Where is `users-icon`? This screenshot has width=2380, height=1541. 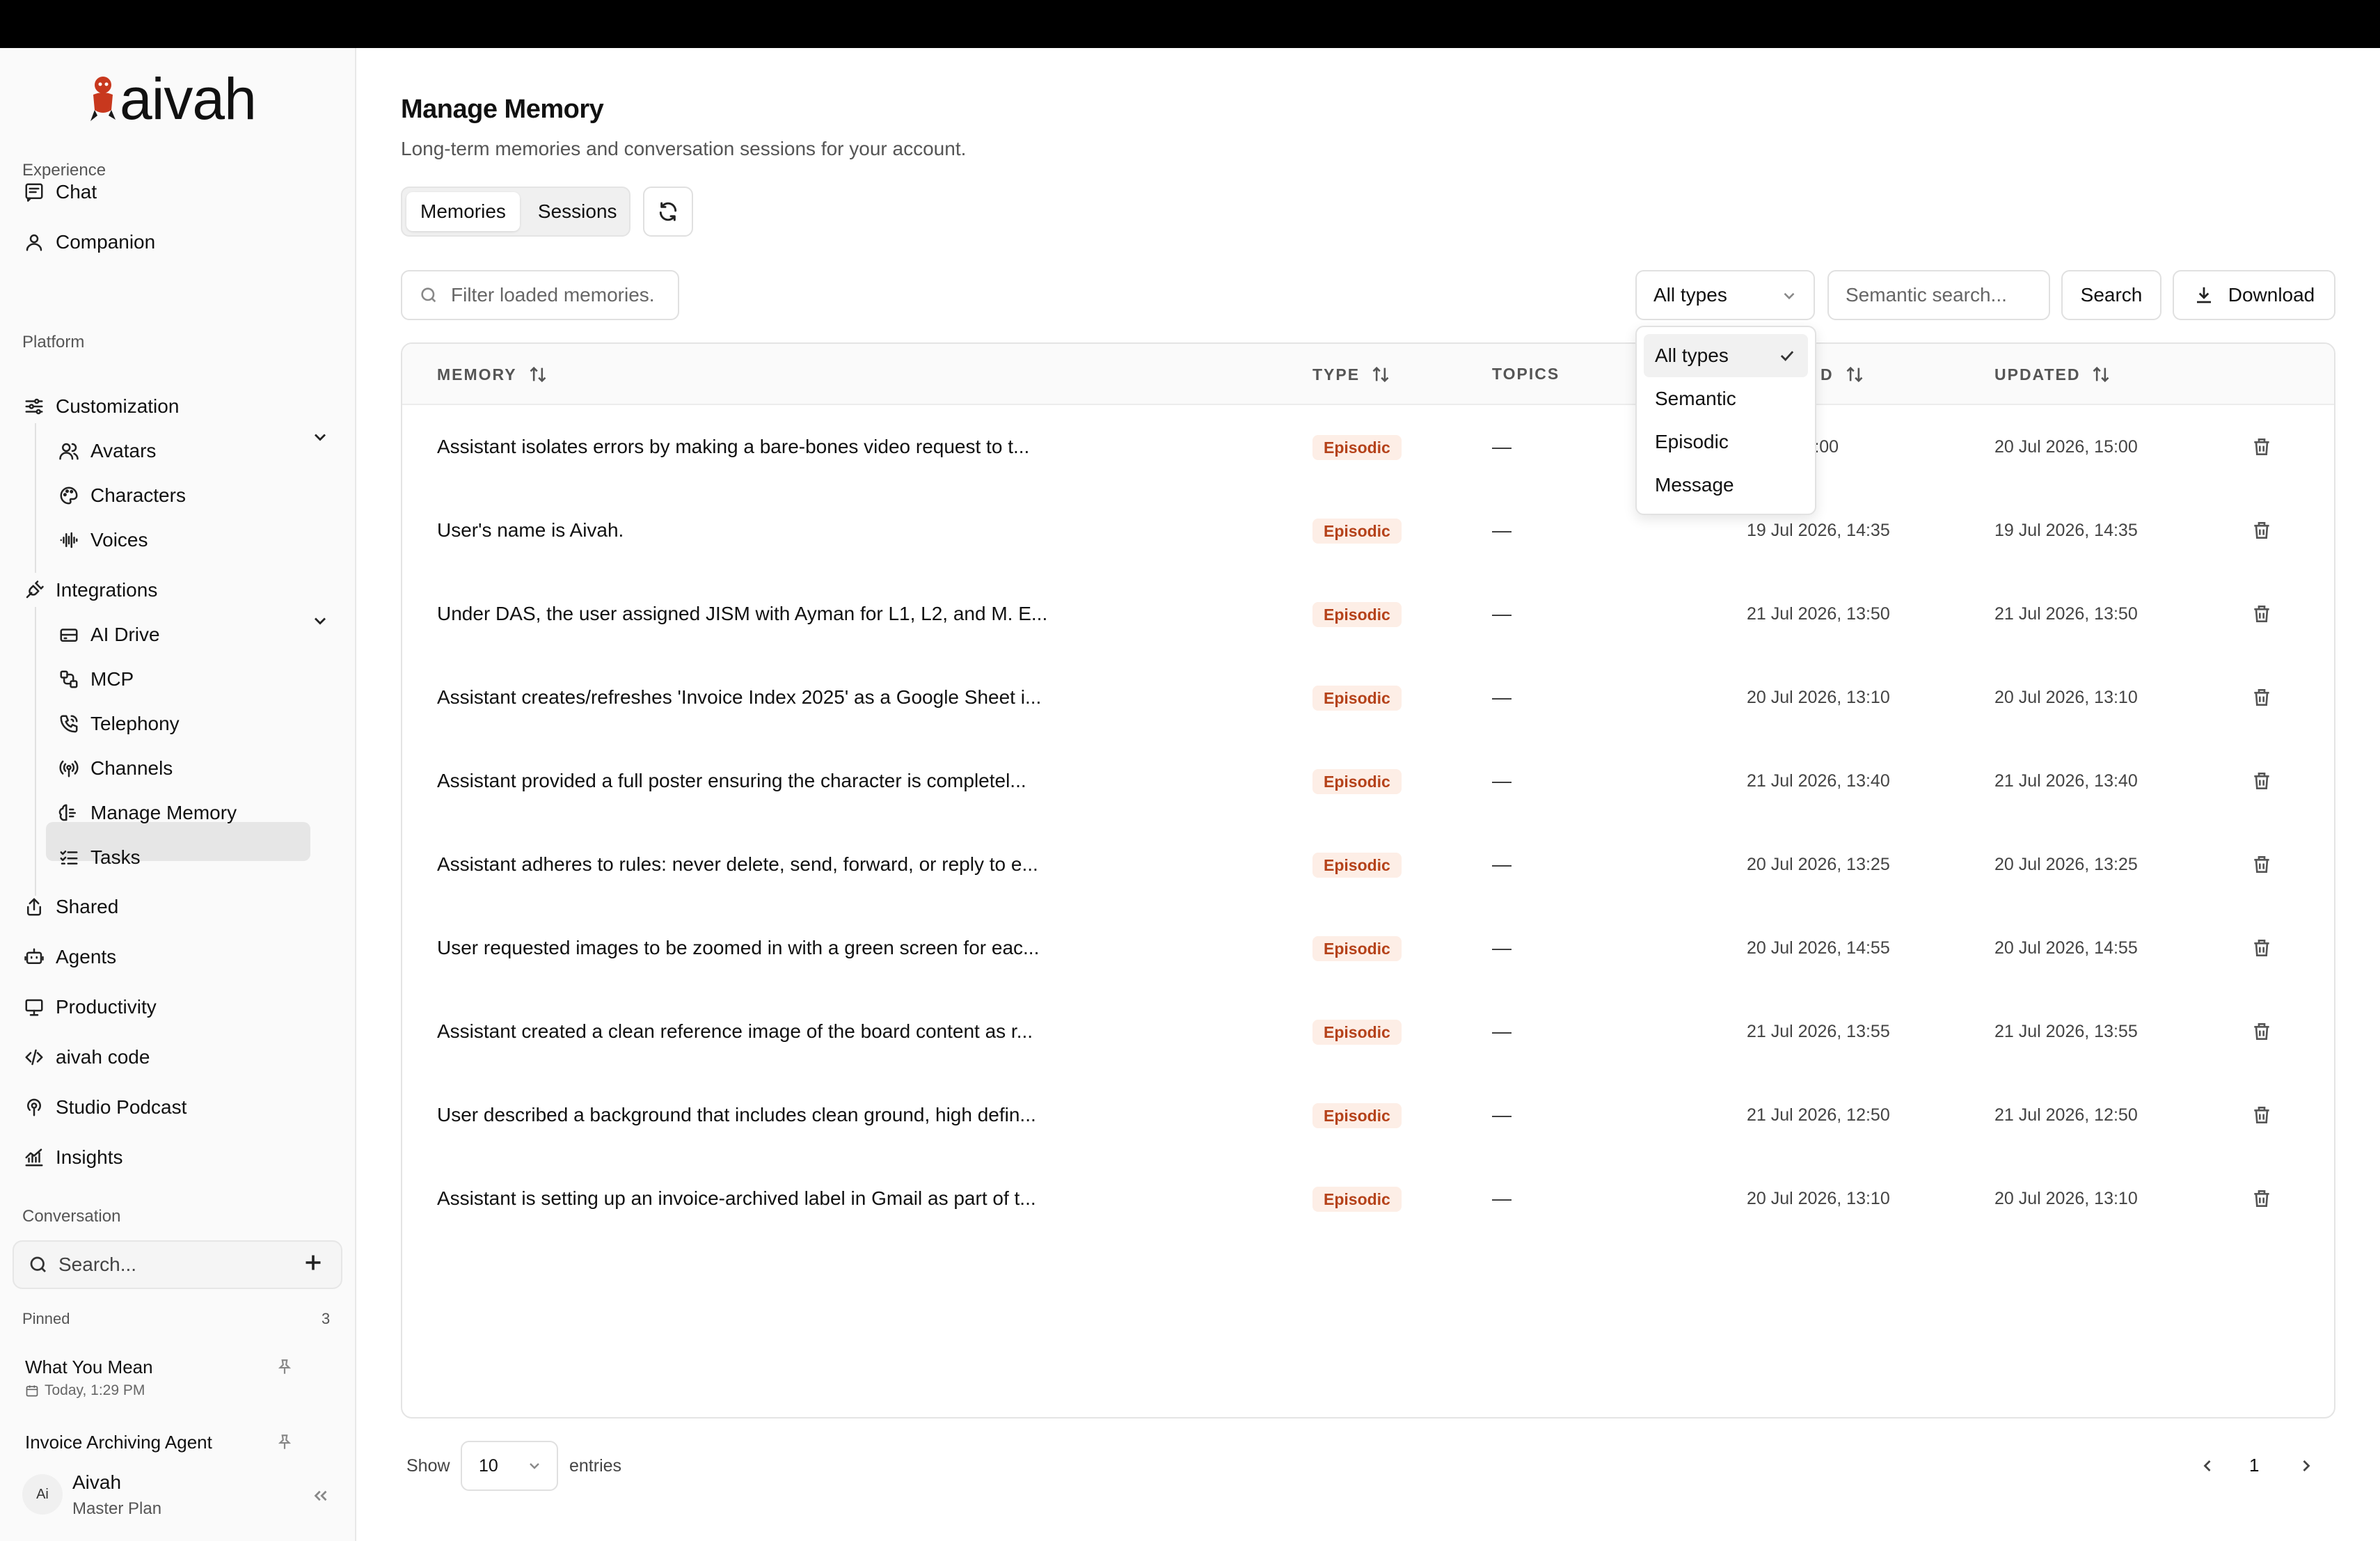 users-icon is located at coordinates (69, 451).